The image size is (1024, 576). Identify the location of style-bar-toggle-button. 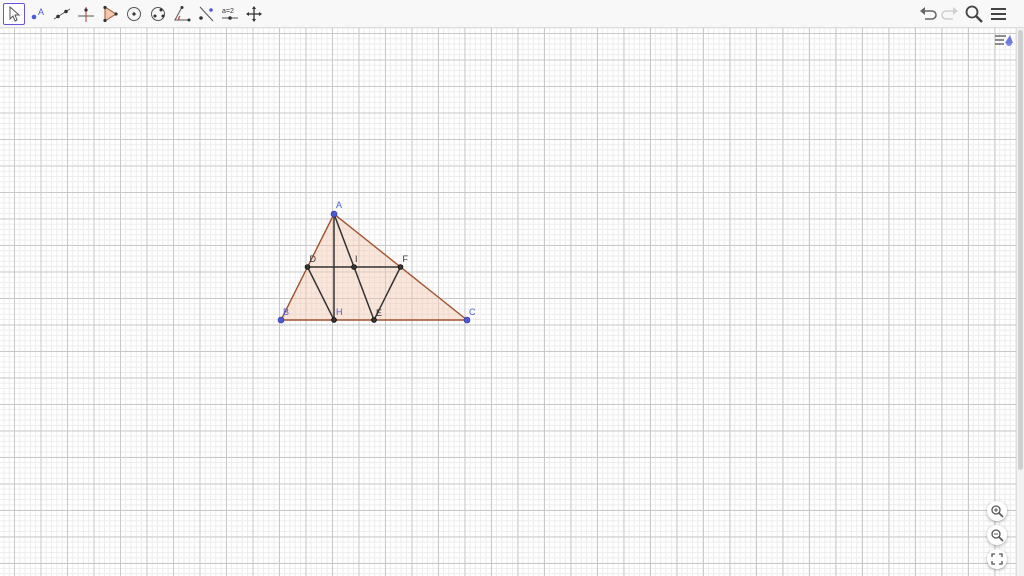
(1004, 41).